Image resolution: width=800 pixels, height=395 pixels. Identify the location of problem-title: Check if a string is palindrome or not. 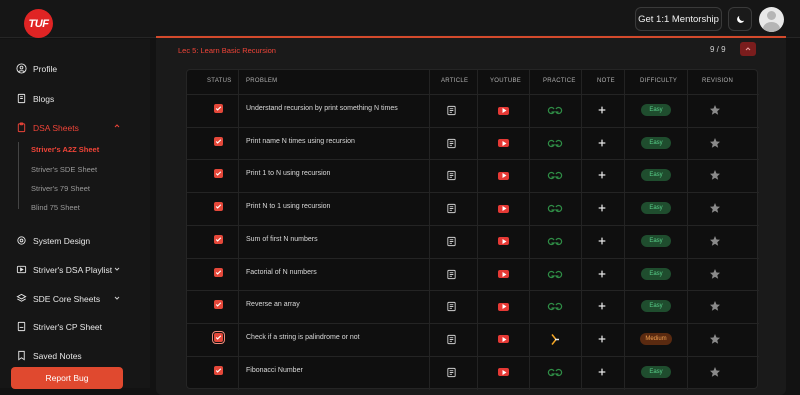
(303, 337).